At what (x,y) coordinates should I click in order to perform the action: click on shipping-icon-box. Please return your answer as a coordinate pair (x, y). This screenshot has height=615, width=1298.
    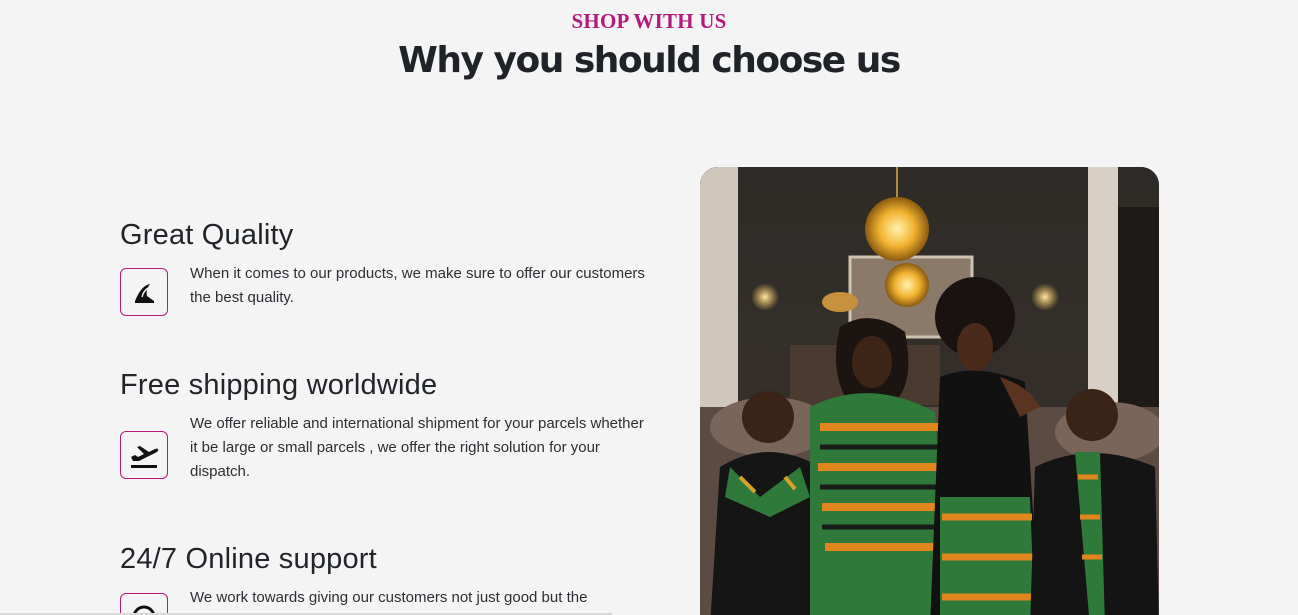
    Looking at the image, I should click on (144, 455).